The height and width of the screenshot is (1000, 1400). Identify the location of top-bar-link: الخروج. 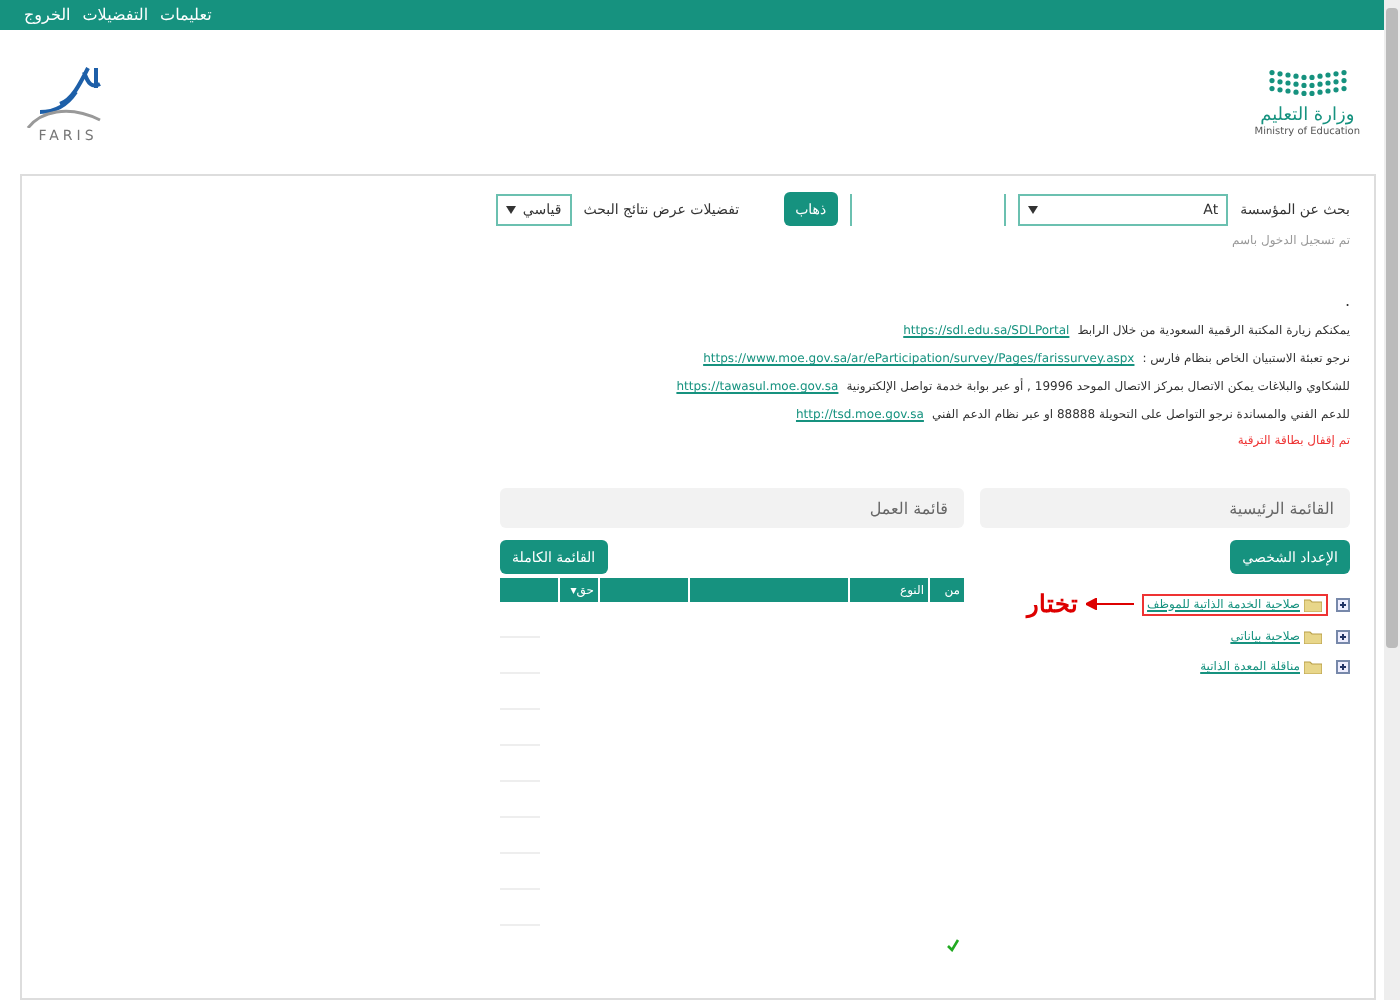
(47, 15).